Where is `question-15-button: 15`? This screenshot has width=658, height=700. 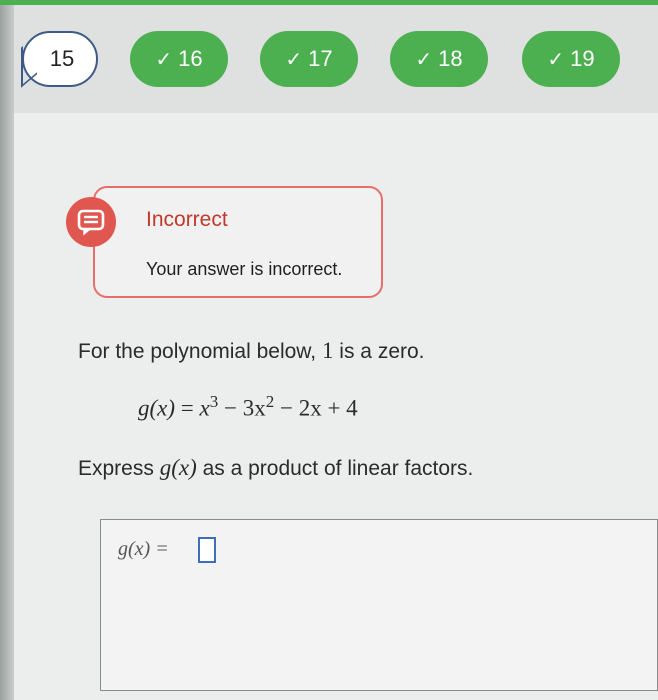
question-15-button: 15 is located at coordinates (59, 59).